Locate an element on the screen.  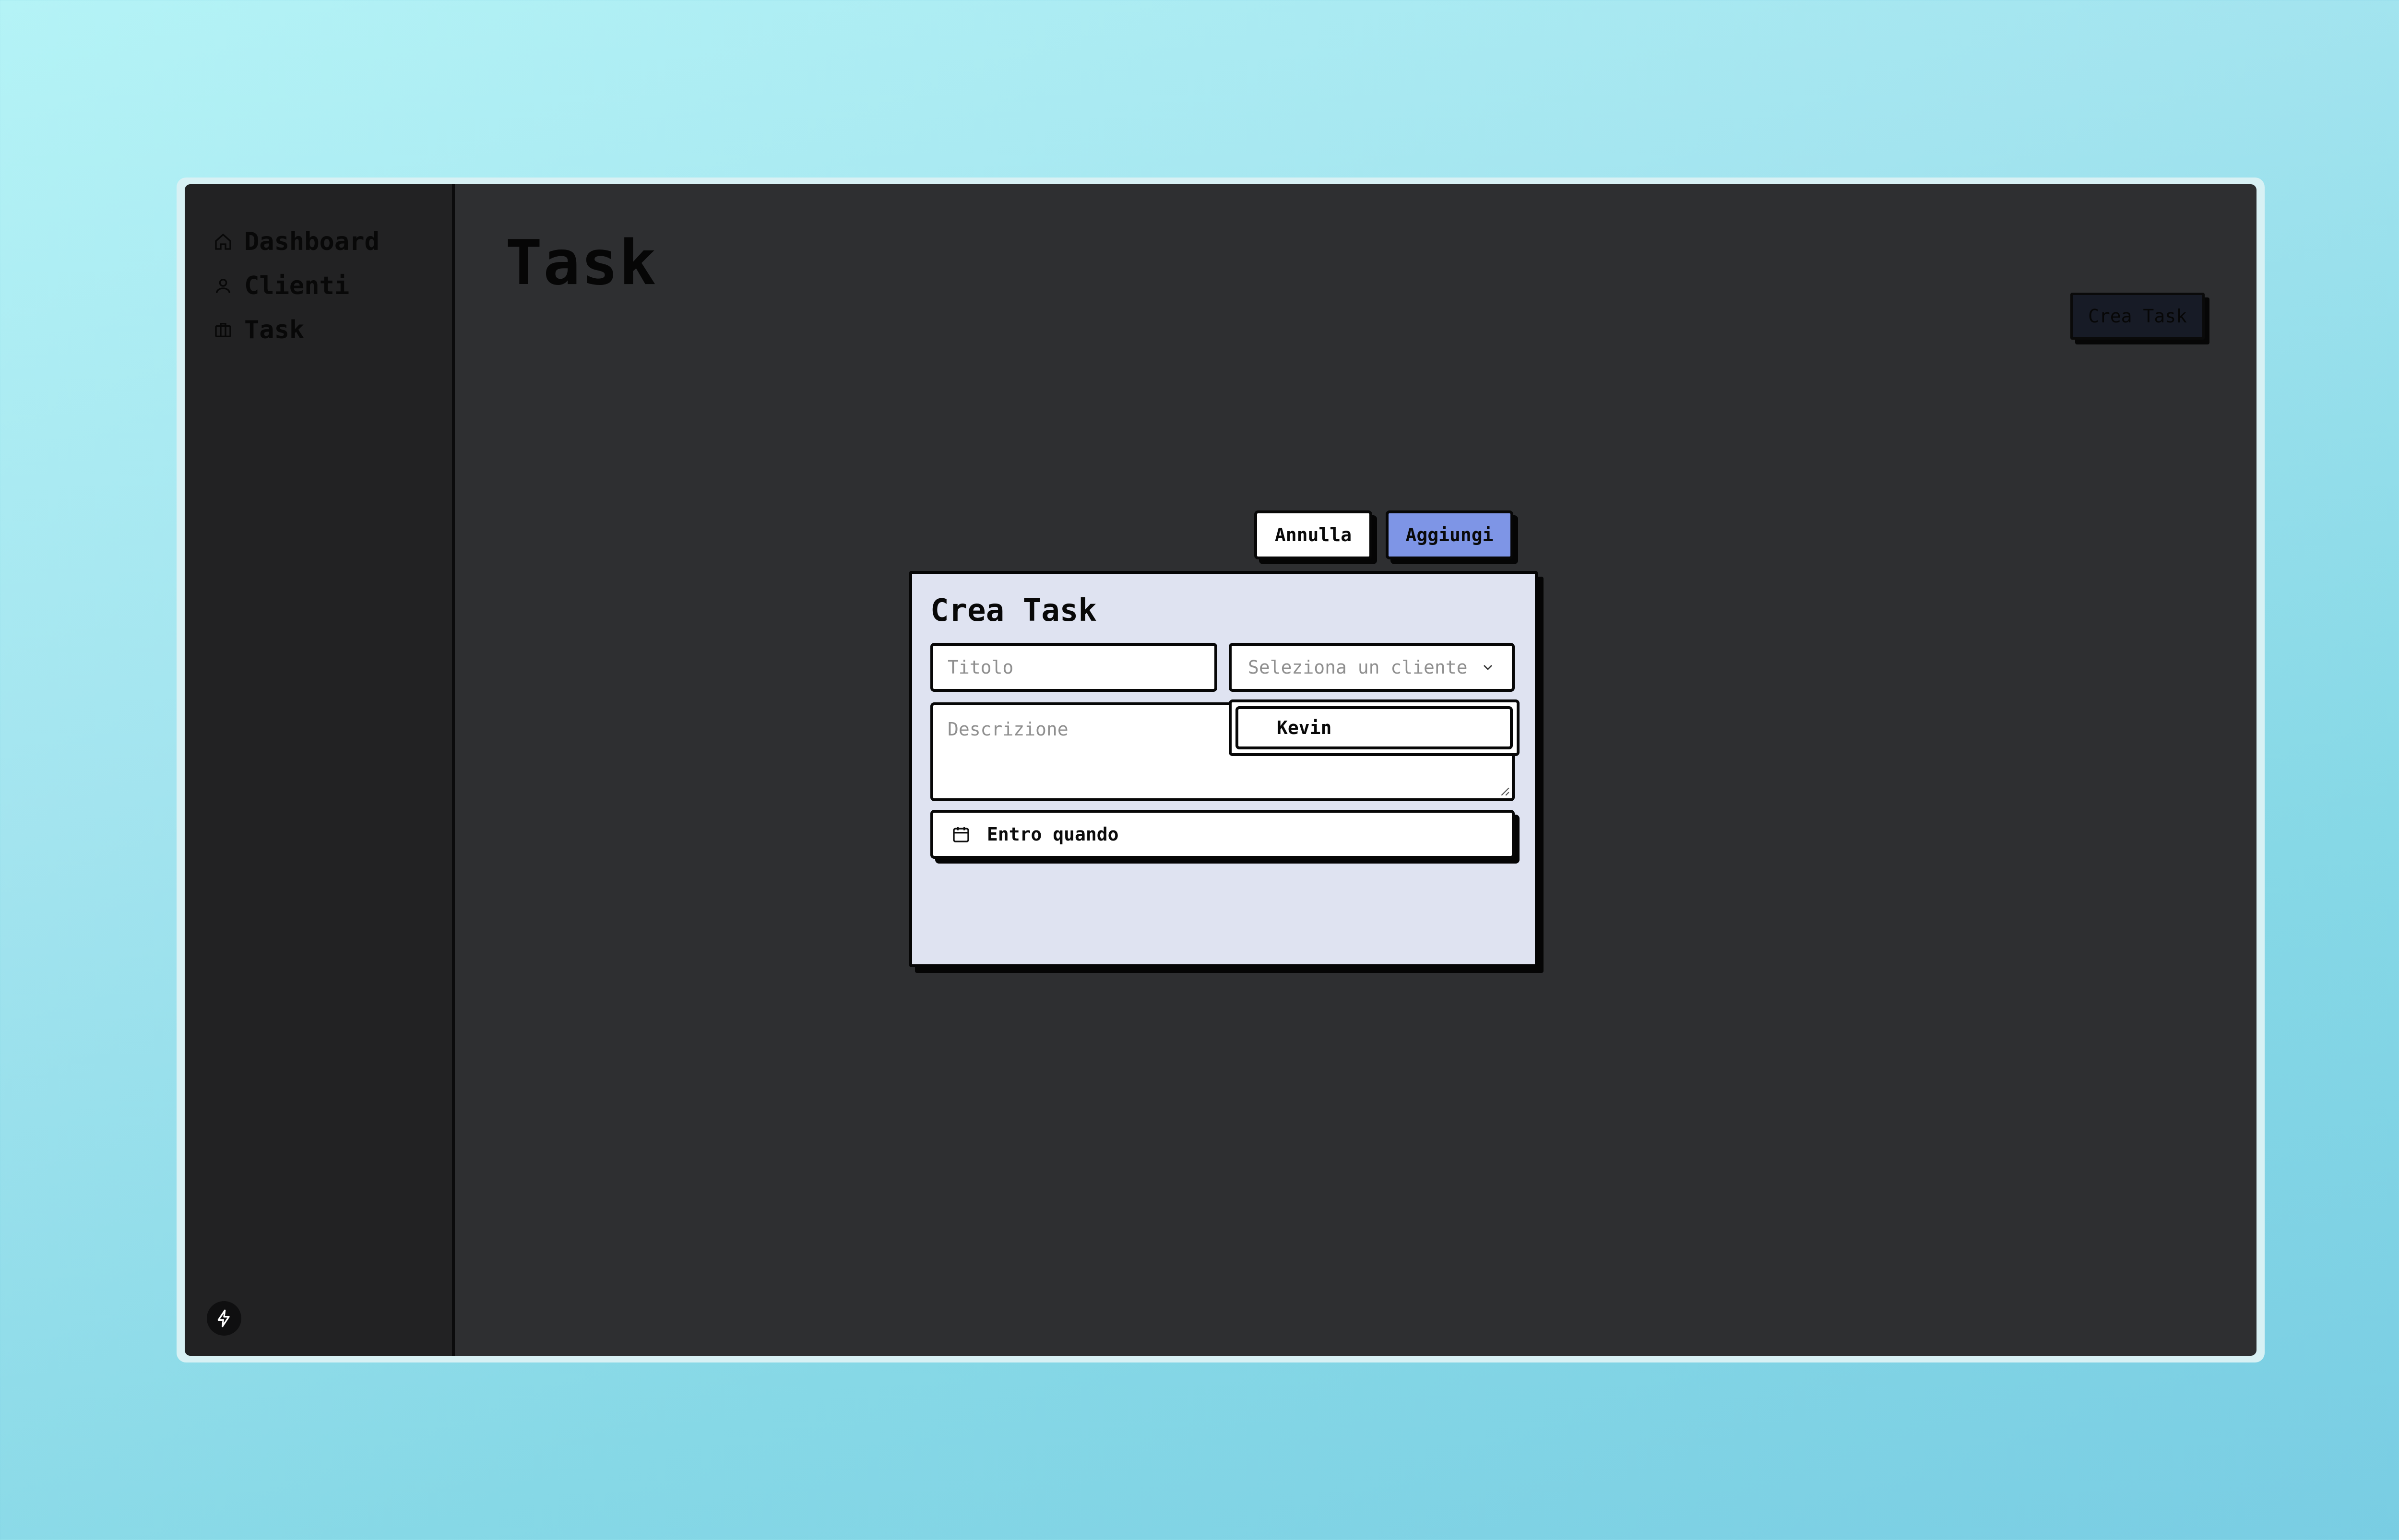
app-logo-button is located at coordinates (224, 1318).